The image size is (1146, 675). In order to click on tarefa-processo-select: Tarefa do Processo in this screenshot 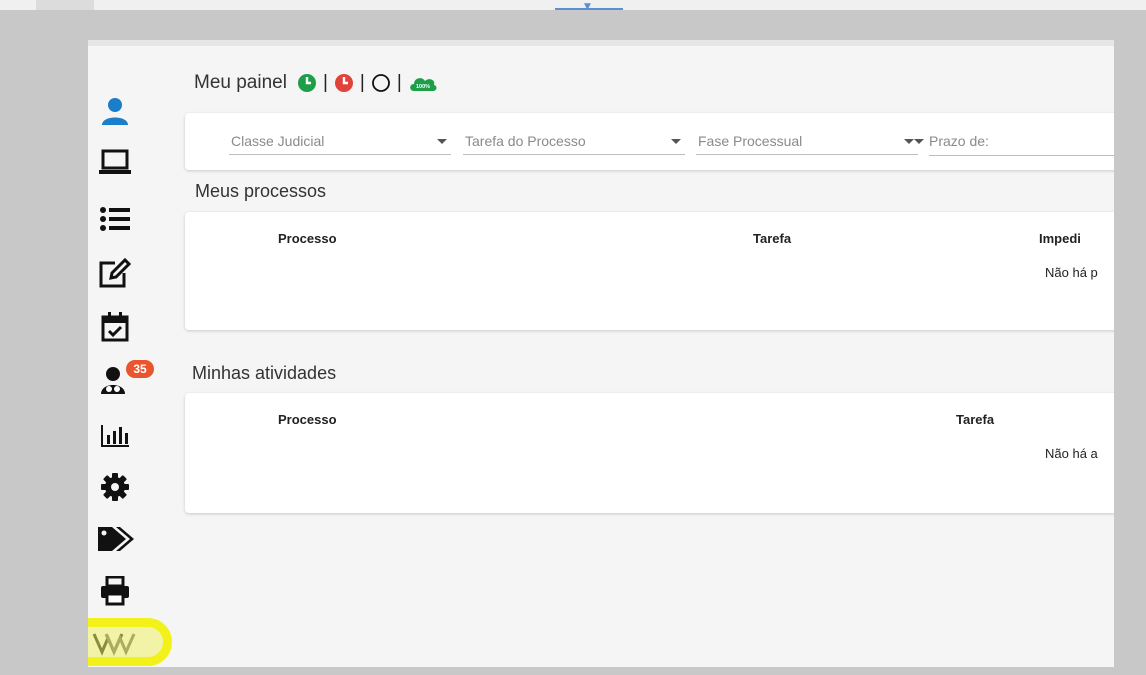, I will do `click(574, 143)`.